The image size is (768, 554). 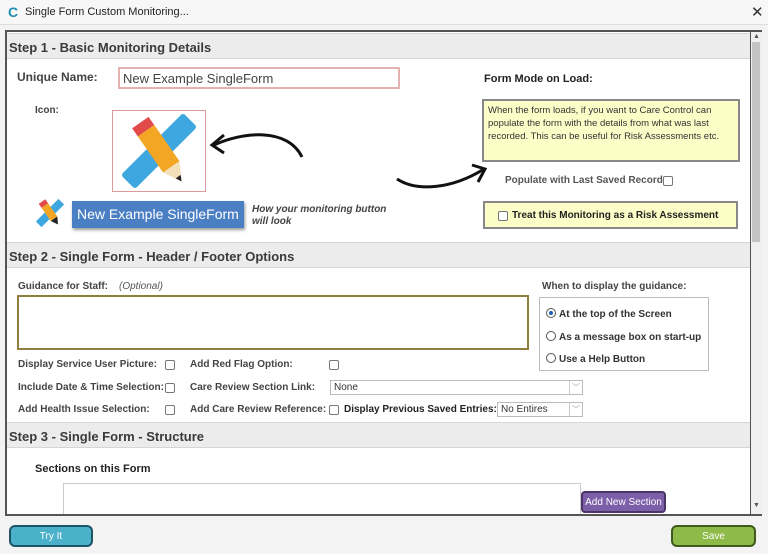 I want to click on title-bar: C Single Form Custom Monitoring... ✕, so click(x=384, y=12).